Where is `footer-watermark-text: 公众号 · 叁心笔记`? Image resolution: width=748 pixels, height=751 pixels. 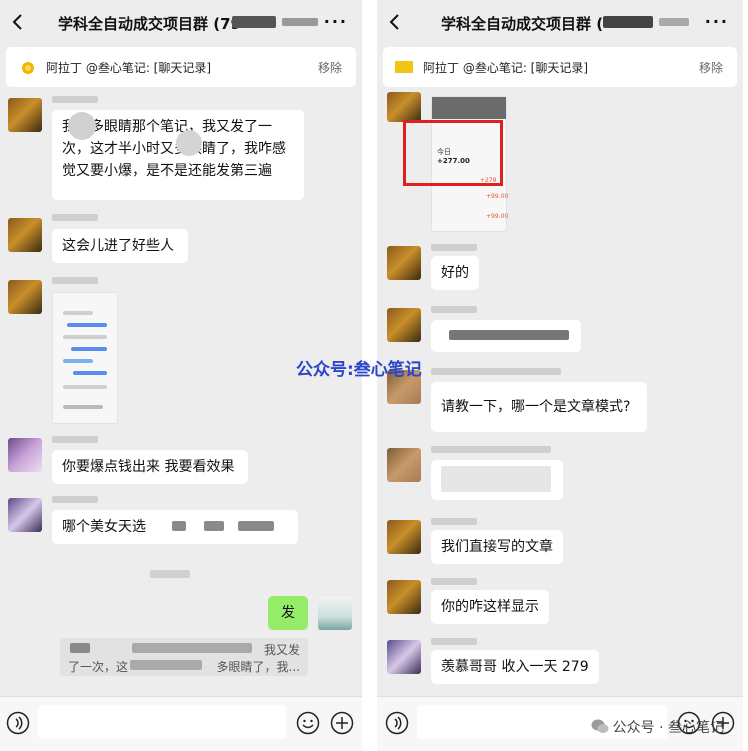 footer-watermark-text: 公众号 · 叁心笔记 is located at coordinates (668, 728).